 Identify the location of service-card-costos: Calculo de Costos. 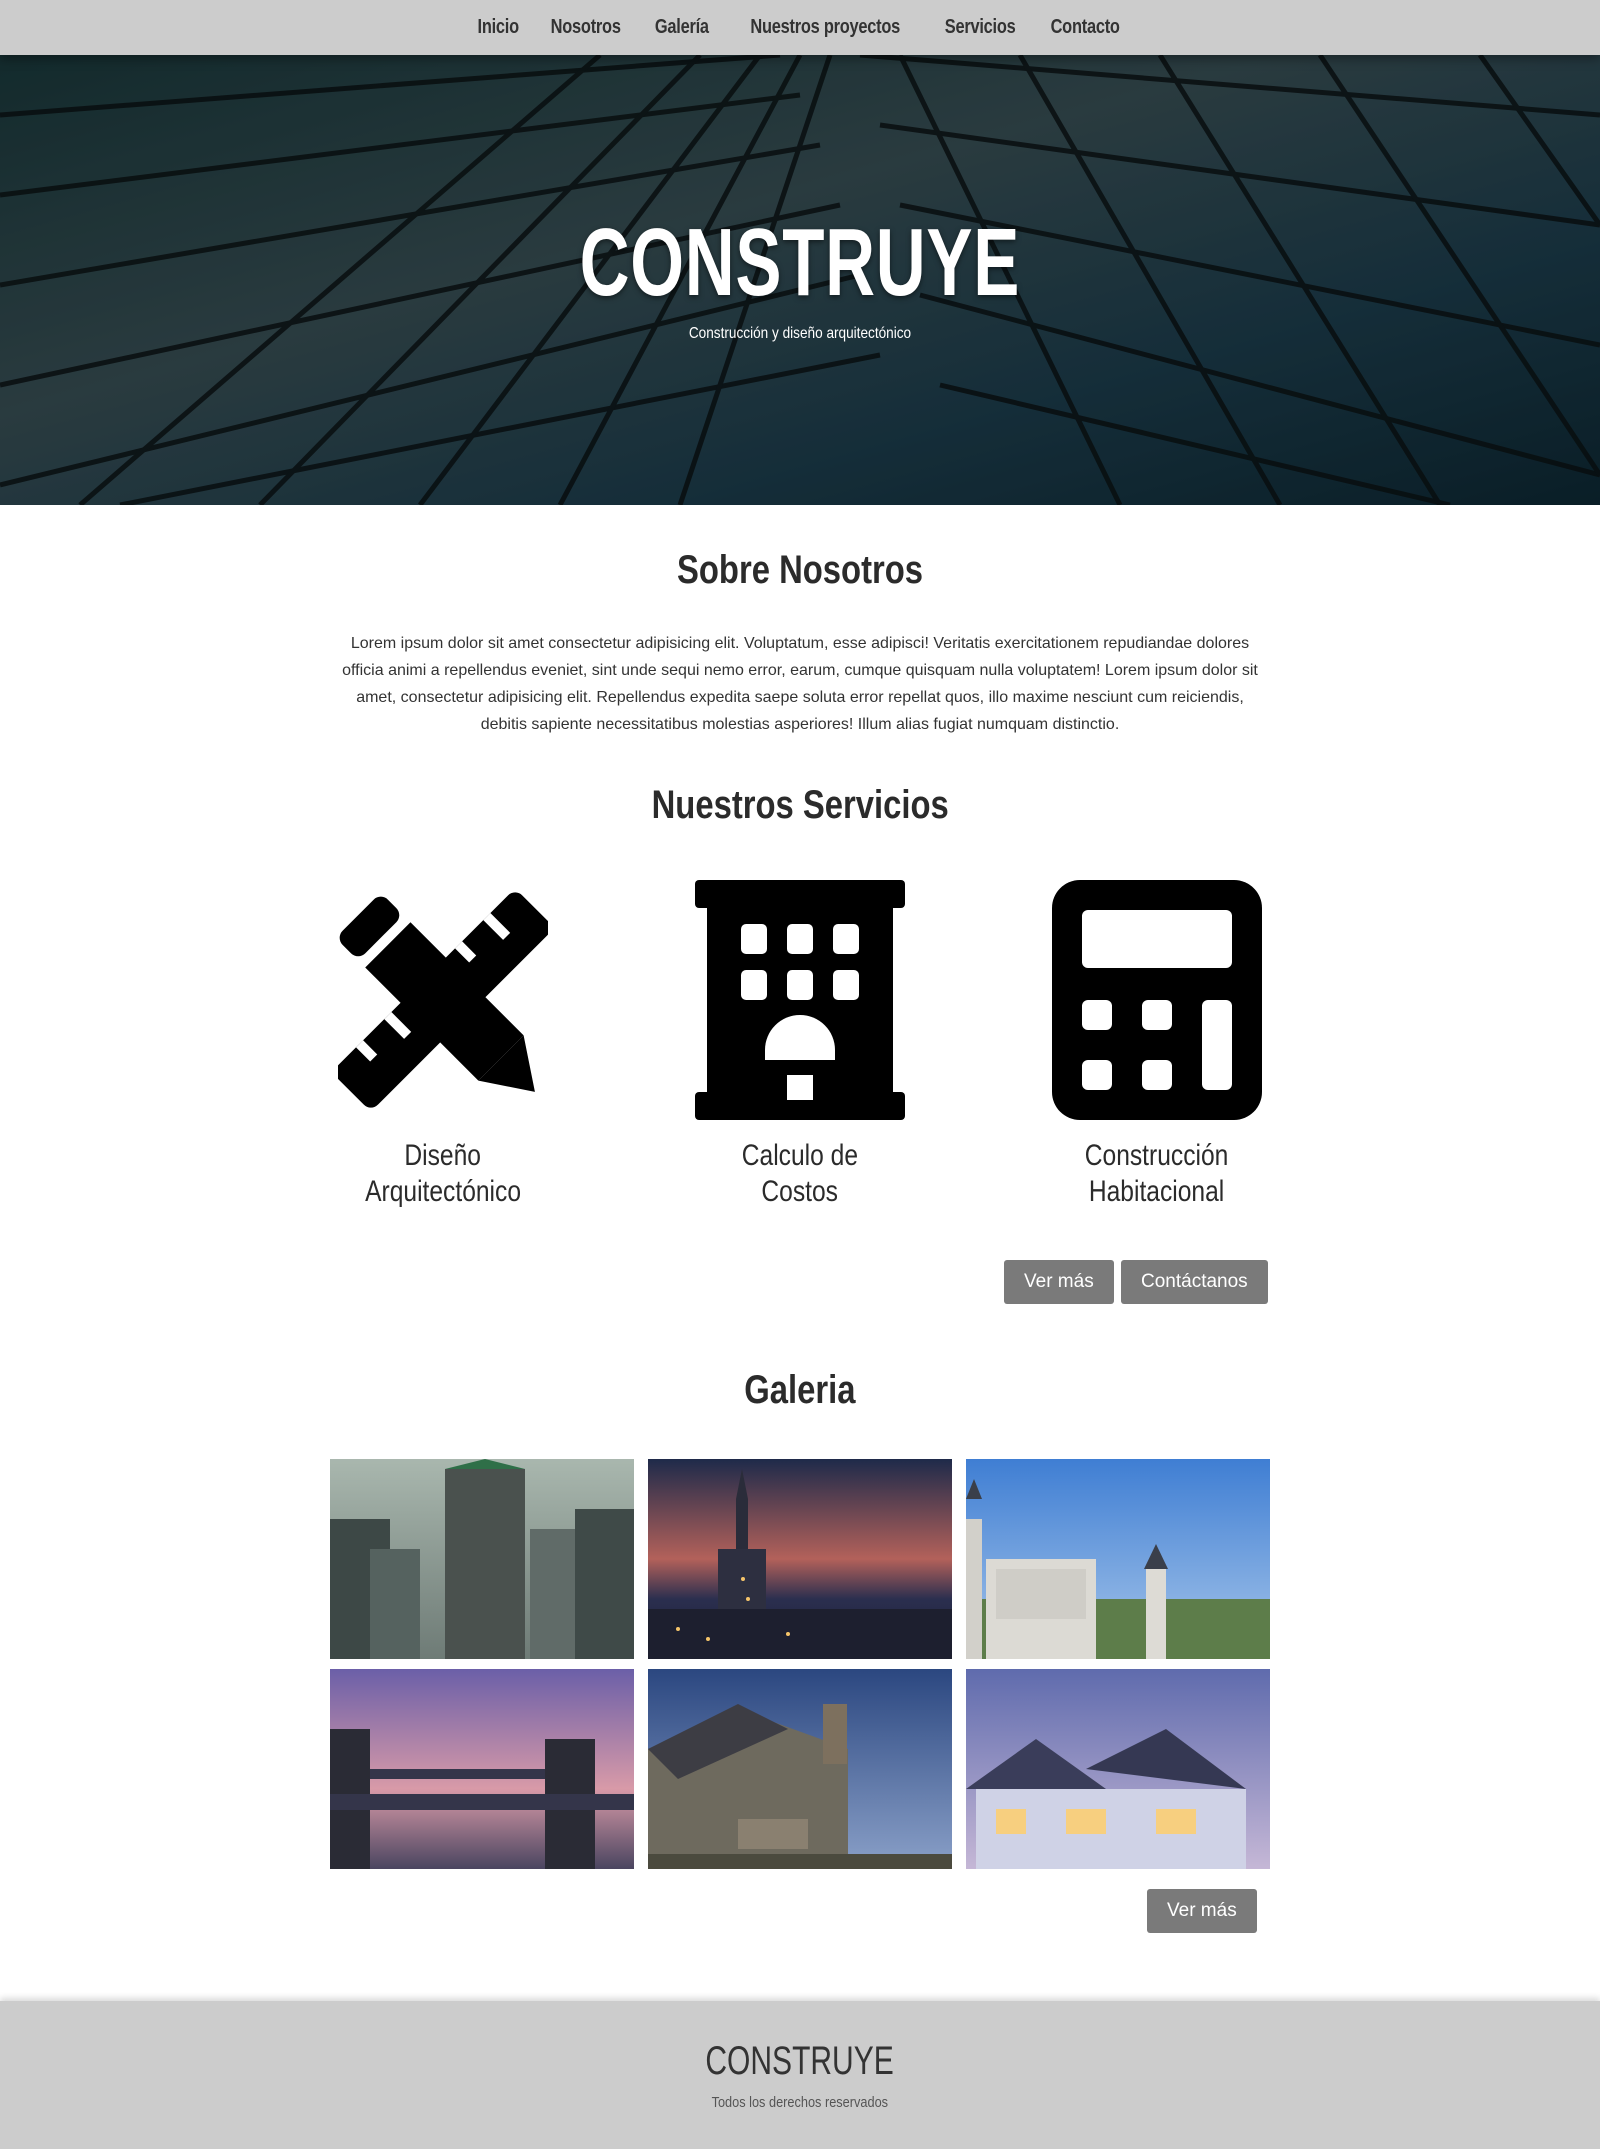
(800, 1045).